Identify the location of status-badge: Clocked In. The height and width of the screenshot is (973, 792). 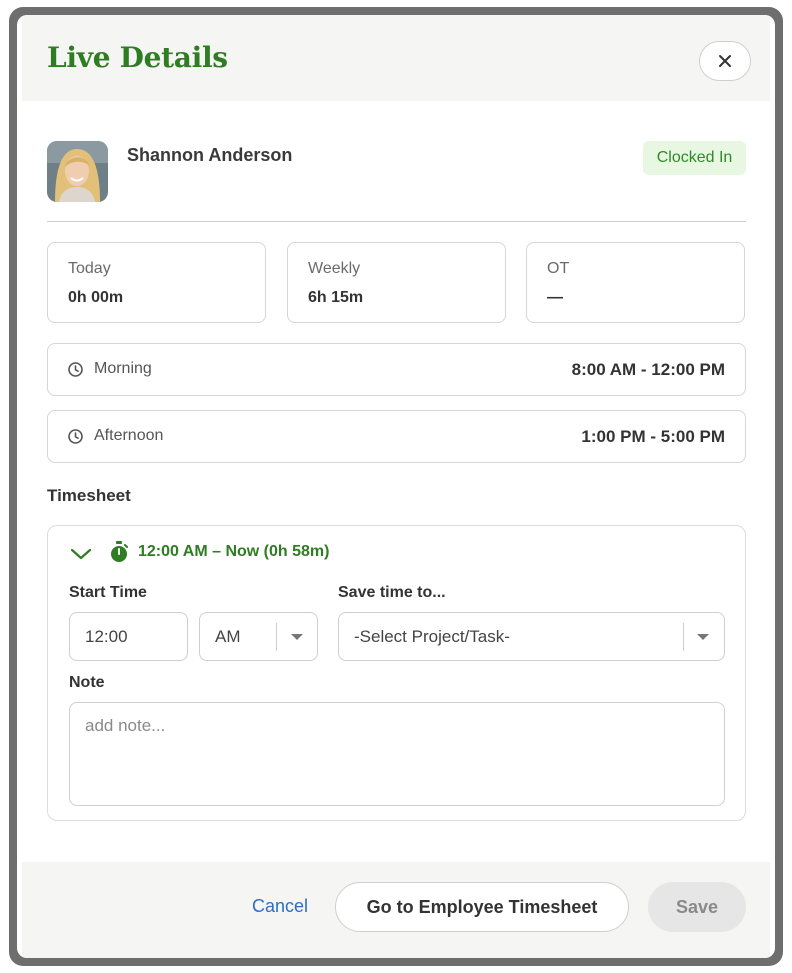
(694, 158).